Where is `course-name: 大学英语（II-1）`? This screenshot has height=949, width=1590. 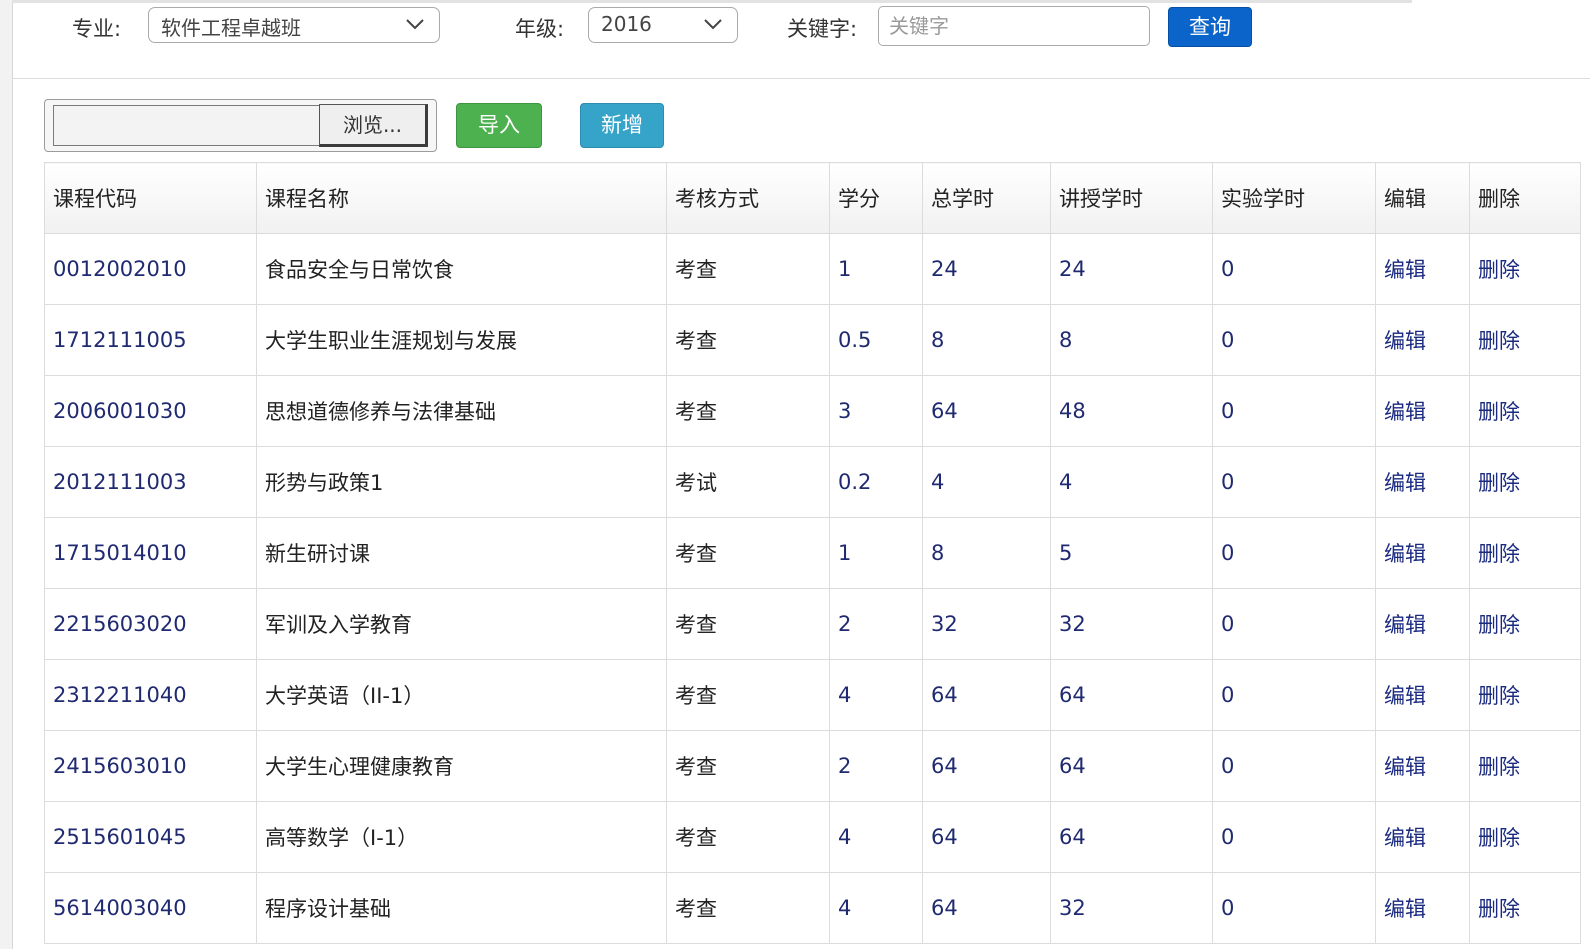 course-name: 大学英语（II-1） is located at coordinates (461, 695).